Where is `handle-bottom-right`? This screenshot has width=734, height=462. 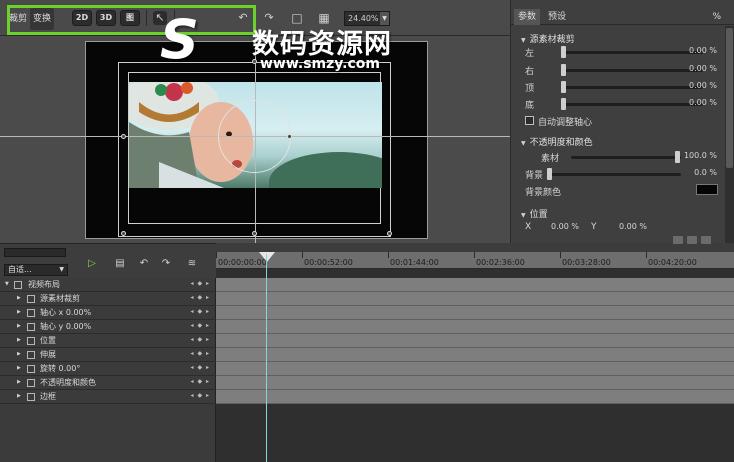 handle-bottom-right is located at coordinates (389, 233).